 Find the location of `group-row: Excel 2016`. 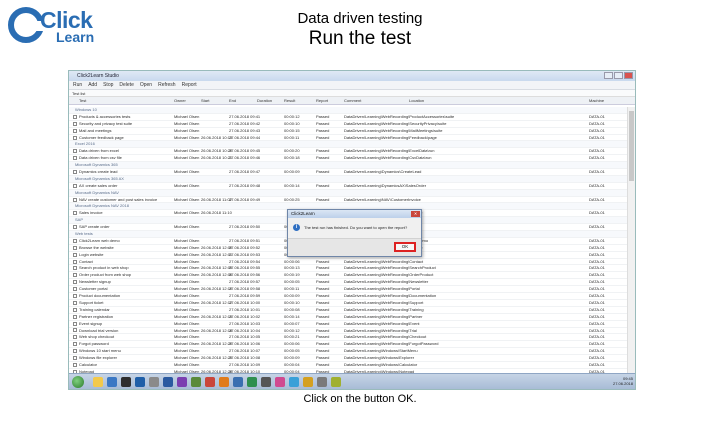

group-row: Excel 2016 is located at coordinates (349, 145).